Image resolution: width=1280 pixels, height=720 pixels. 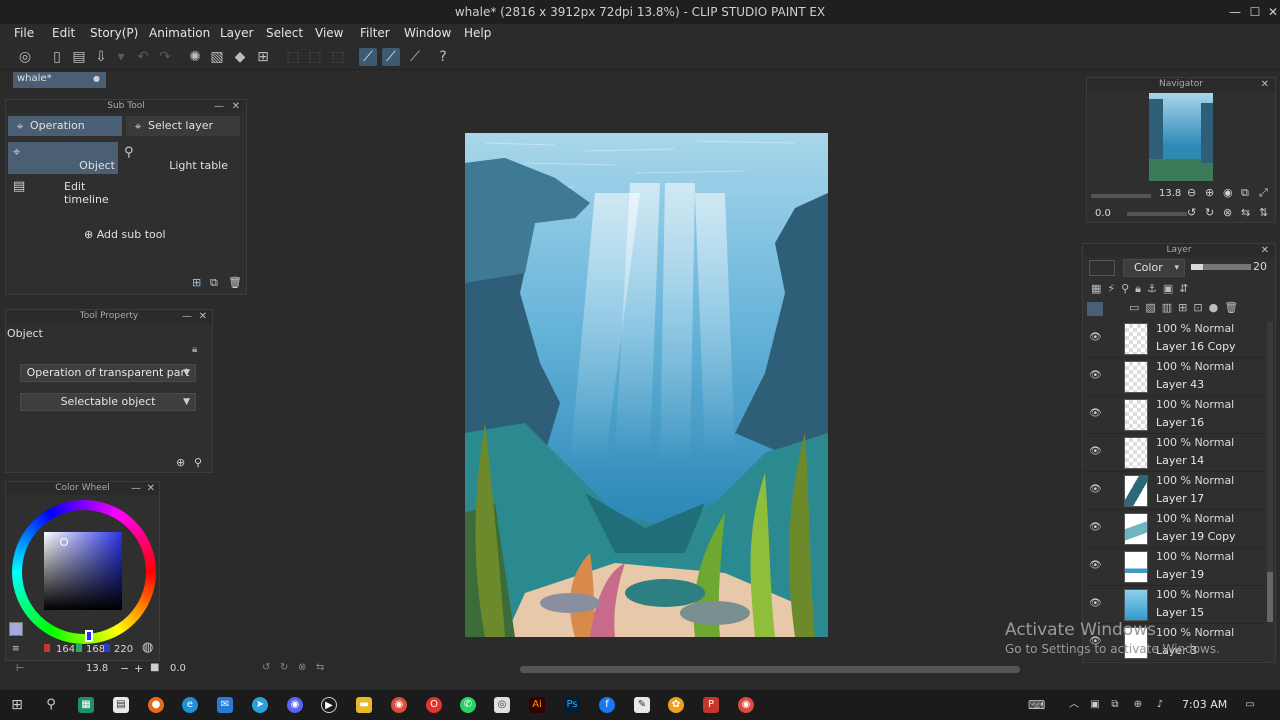 What do you see at coordinates (83, 571) in the screenshot?
I see `saturation-value-square` at bounding box center [83, 571].